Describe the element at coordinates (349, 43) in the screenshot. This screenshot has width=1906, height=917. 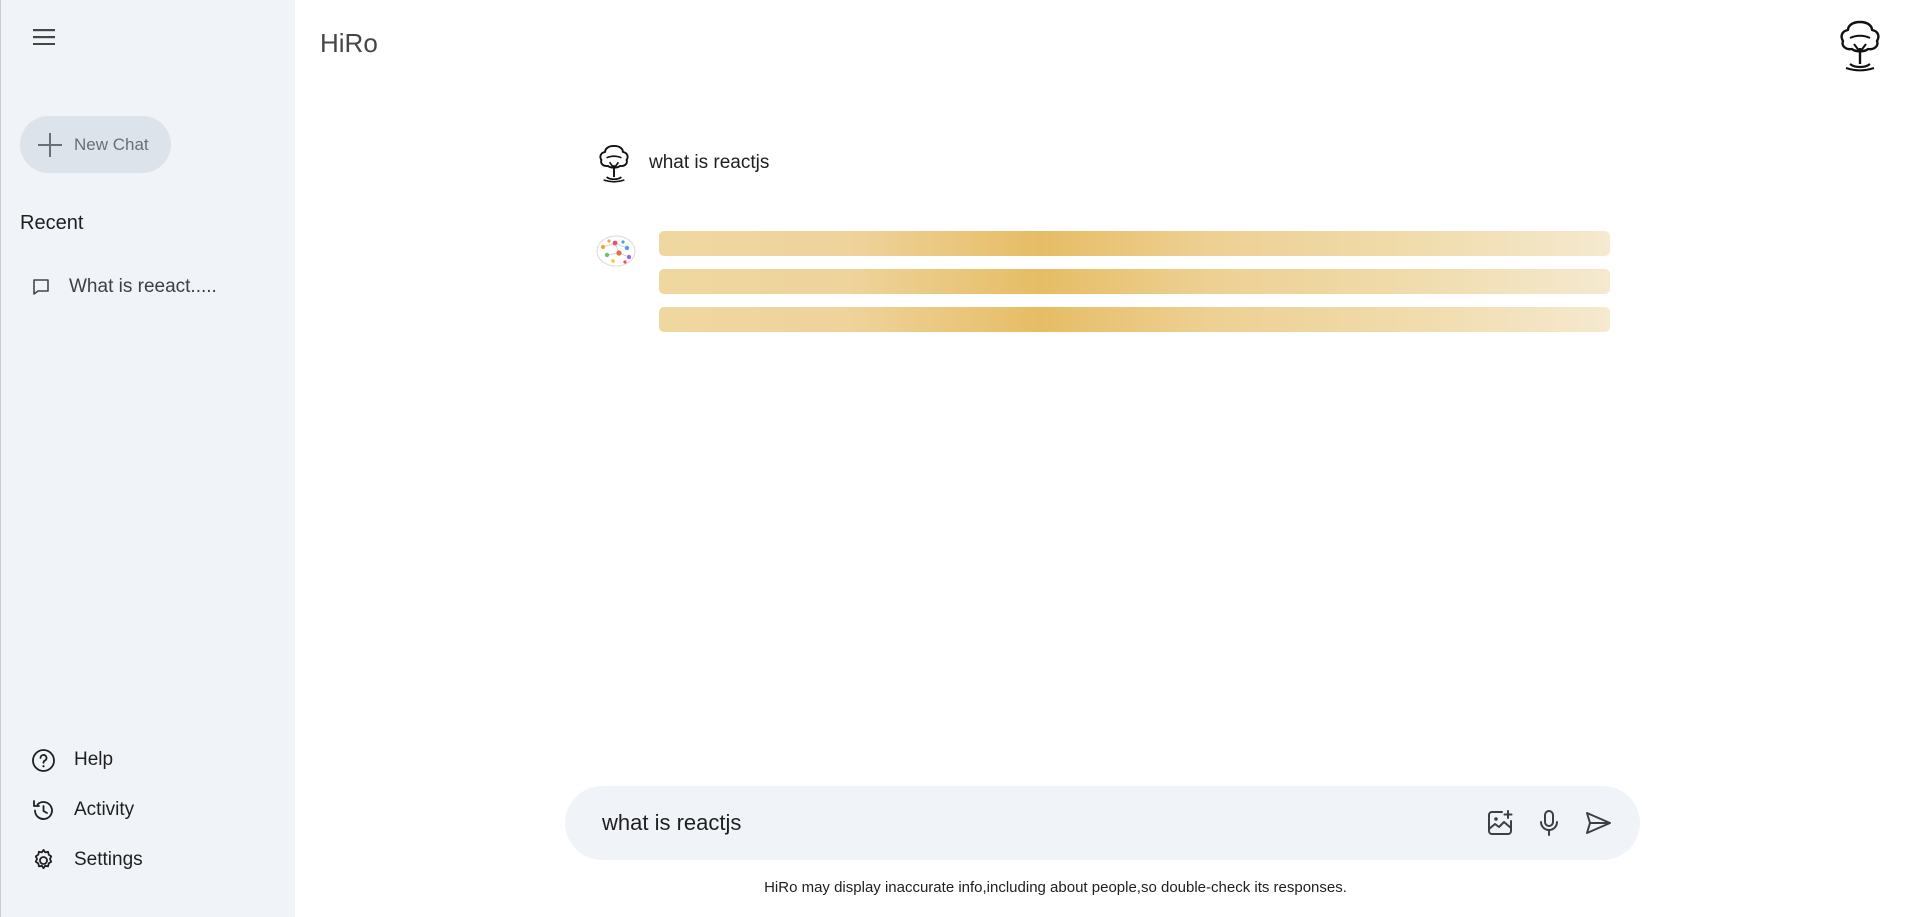
I see `app-title: HiRo` at that location.